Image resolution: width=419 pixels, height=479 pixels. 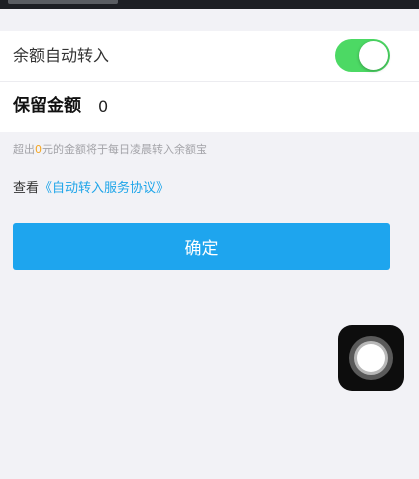 I want to click on transfer-hint: 超出0元的金额将于每日凌晨转入余额宝, so click(x=110, y=150).